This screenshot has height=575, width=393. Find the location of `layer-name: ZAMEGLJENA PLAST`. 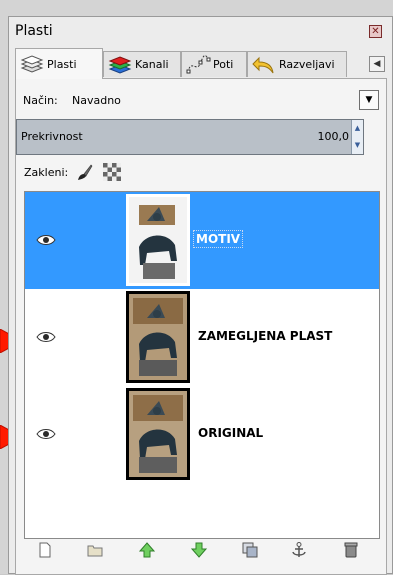

layer-name: ZAMEGLJENA PLAST is located at coordinates (265, 336).